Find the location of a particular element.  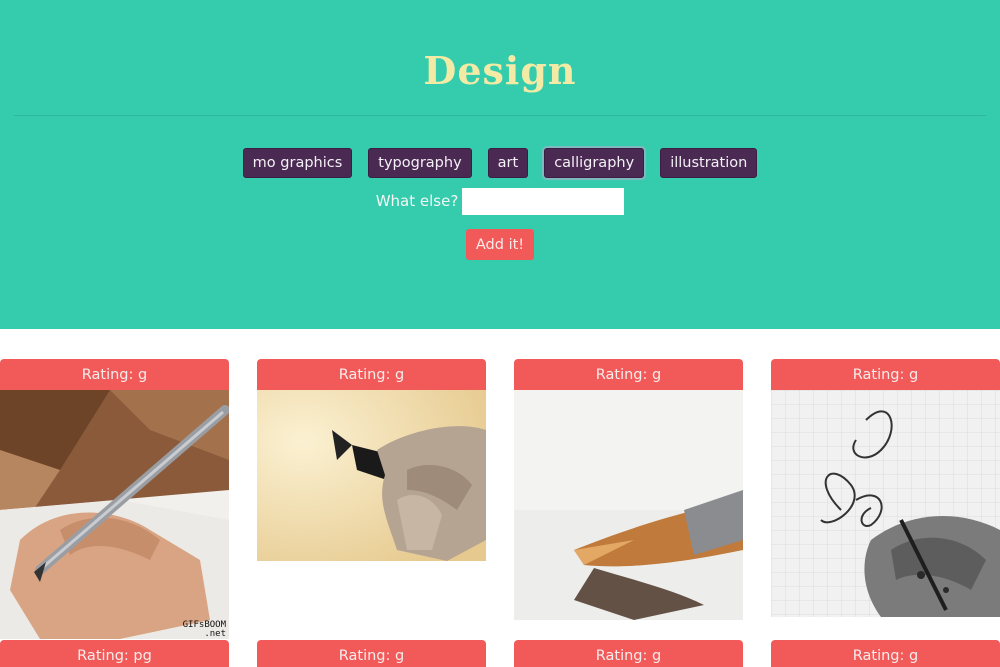

gif-image-pen-writing: GIFsBOOM .net is located at coordinates (114, 514).